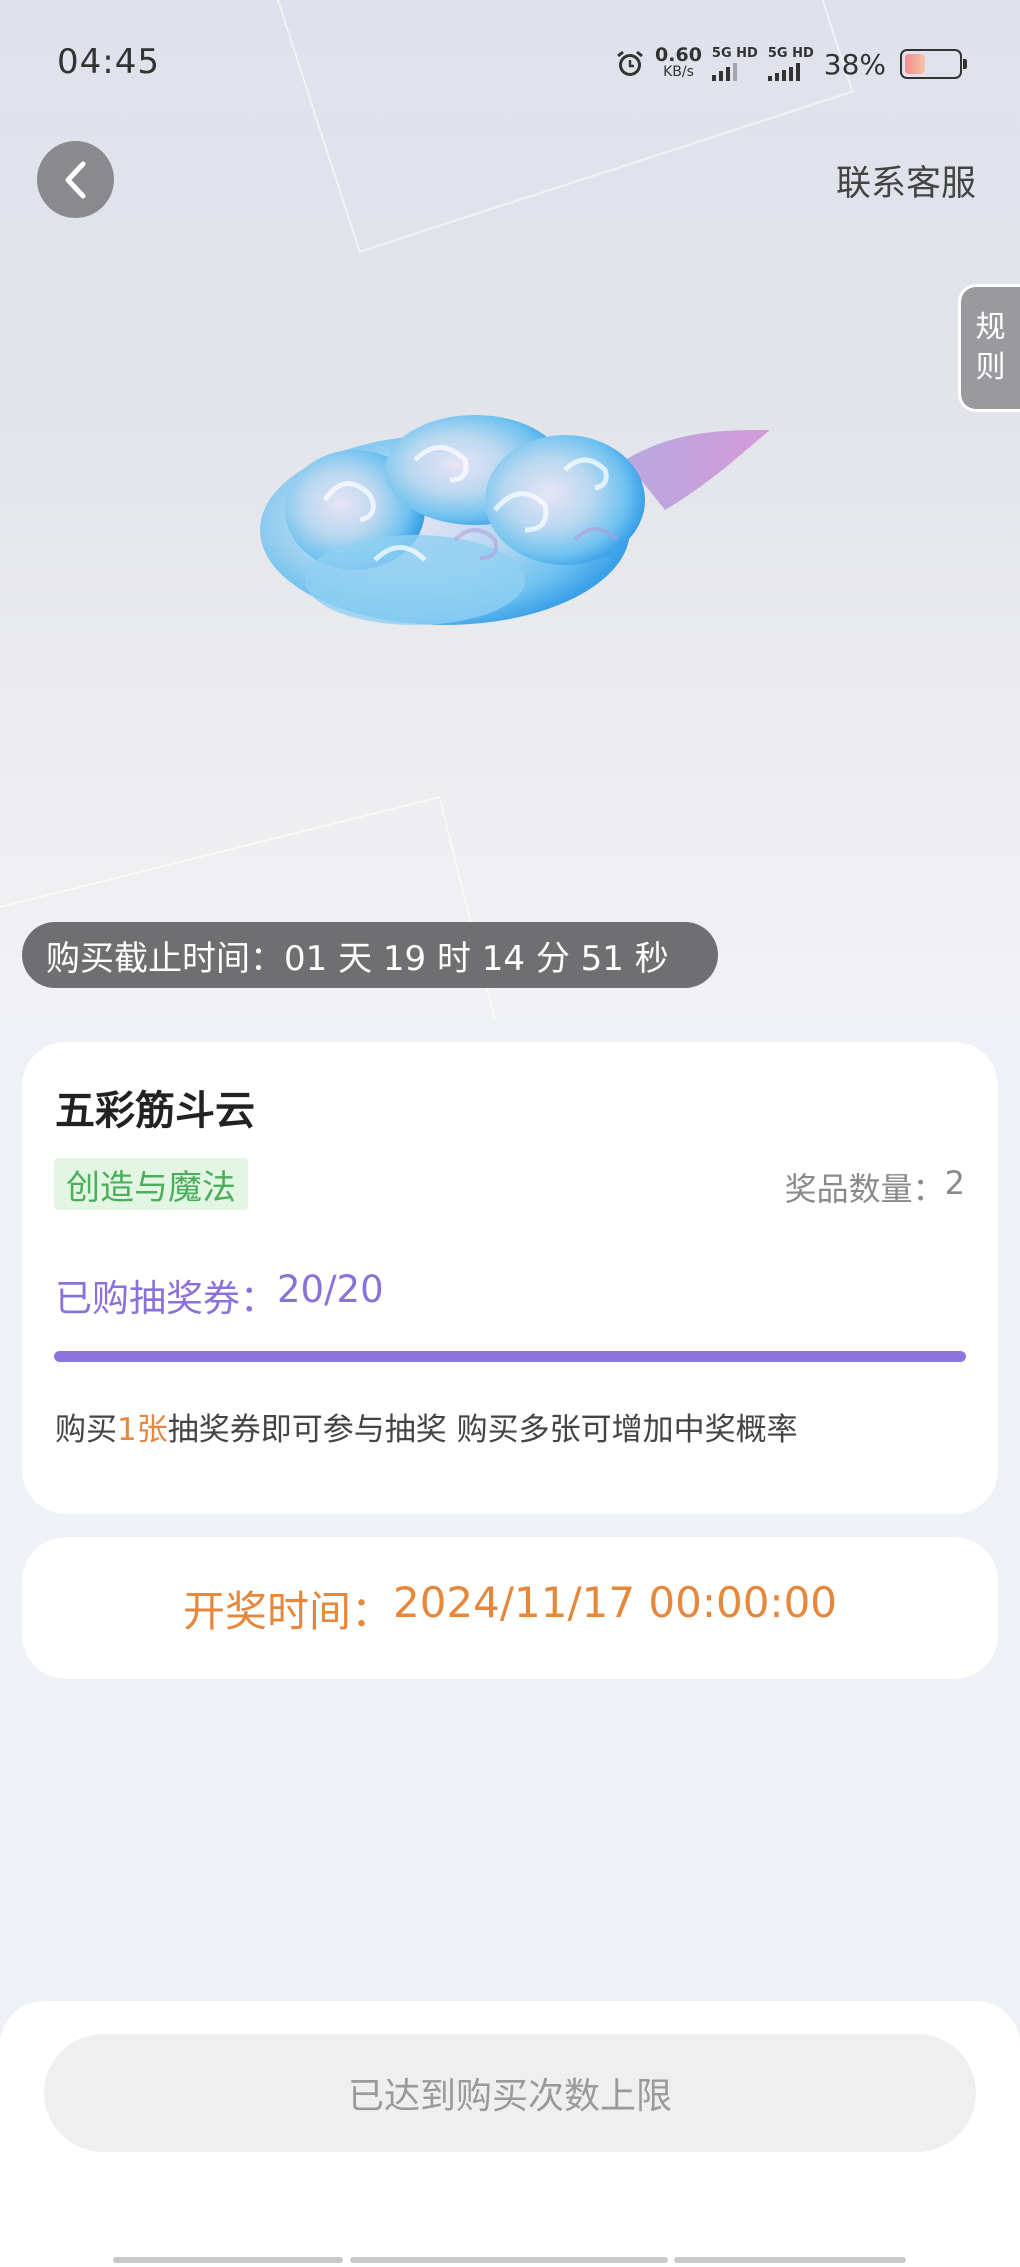 The height and width of the screenshot is (2267, 1020). What do you see at coordinates (155, 1111) in the screenshot?
I see `item-name: 五彩筋斗云` at bounding box center [155, 1111].